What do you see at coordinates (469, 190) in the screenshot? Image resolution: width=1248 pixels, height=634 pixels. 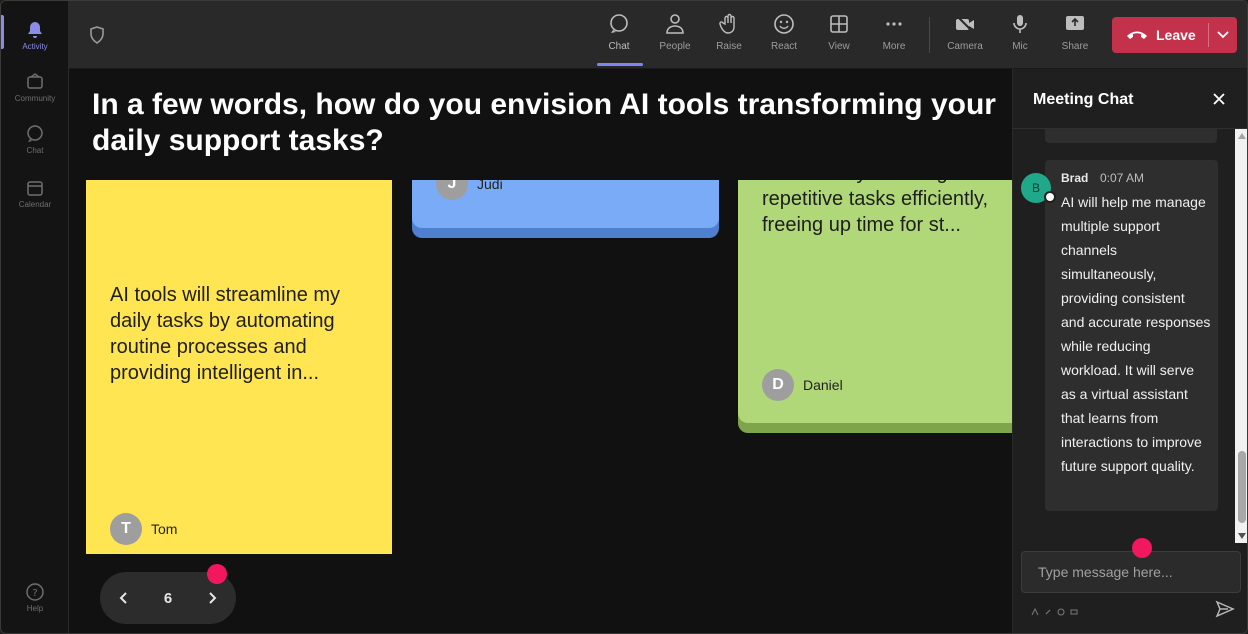 I see `card-author: J Judi` at bounding box center [469, 190].